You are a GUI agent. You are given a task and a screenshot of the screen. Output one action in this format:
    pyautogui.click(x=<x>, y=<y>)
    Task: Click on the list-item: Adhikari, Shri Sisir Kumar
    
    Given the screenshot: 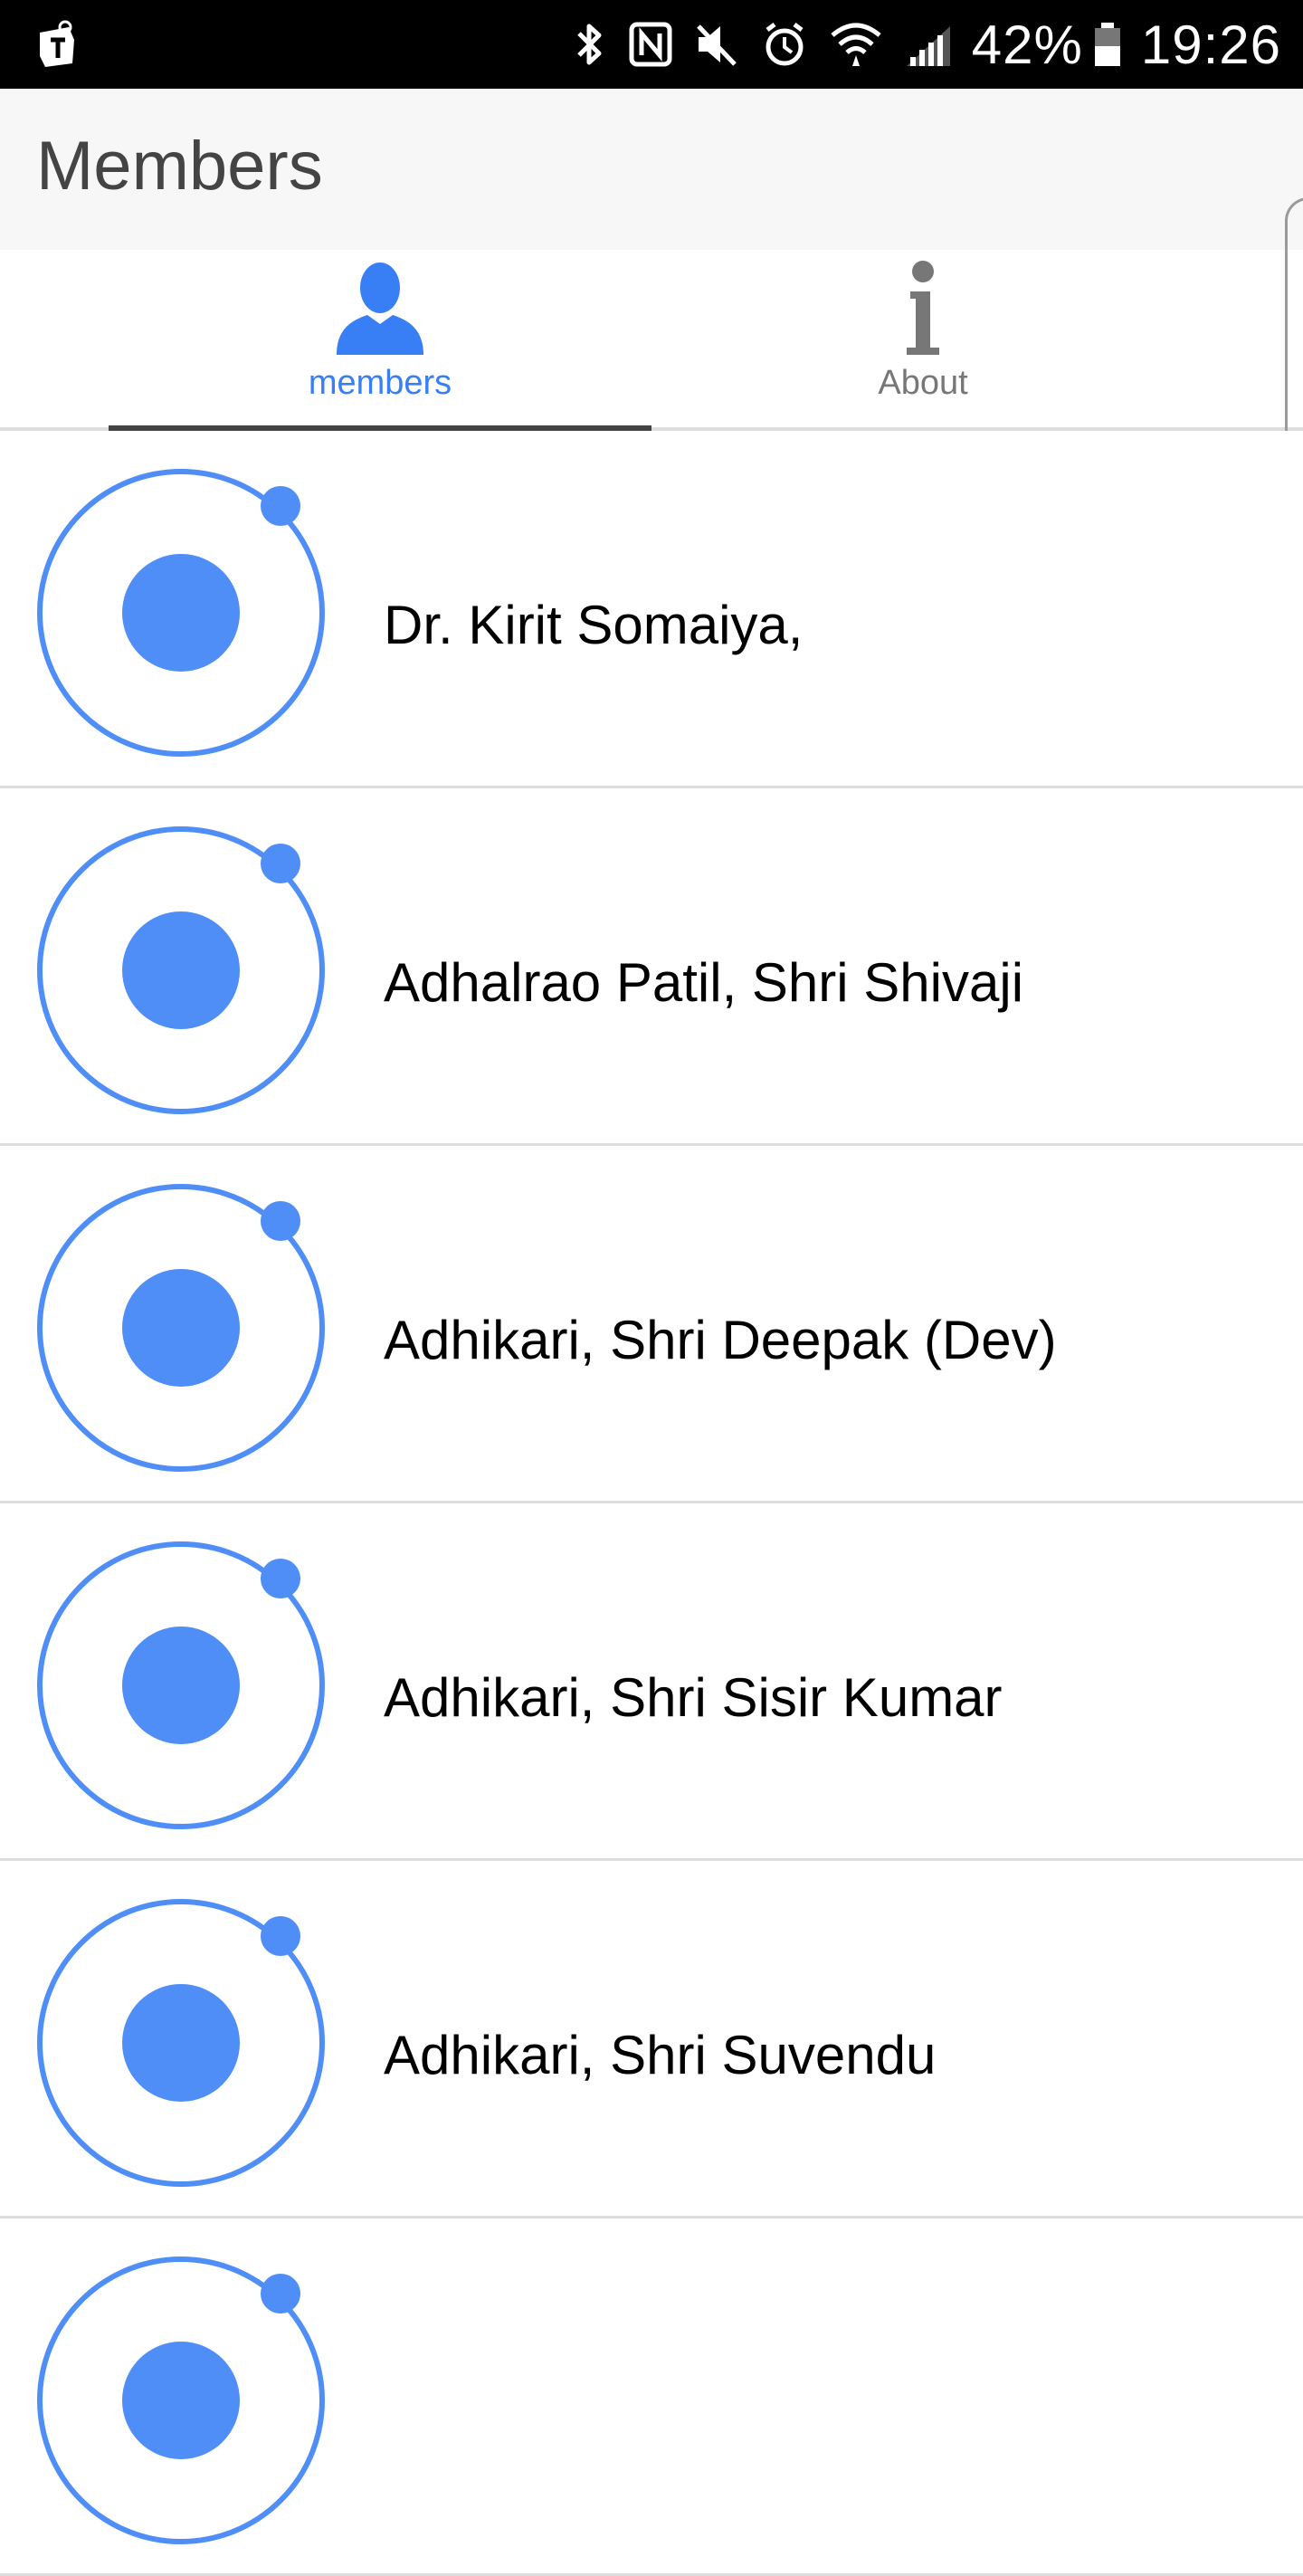 What is the action you would take?
    pyautogui.click(x=651, y=1682)
    